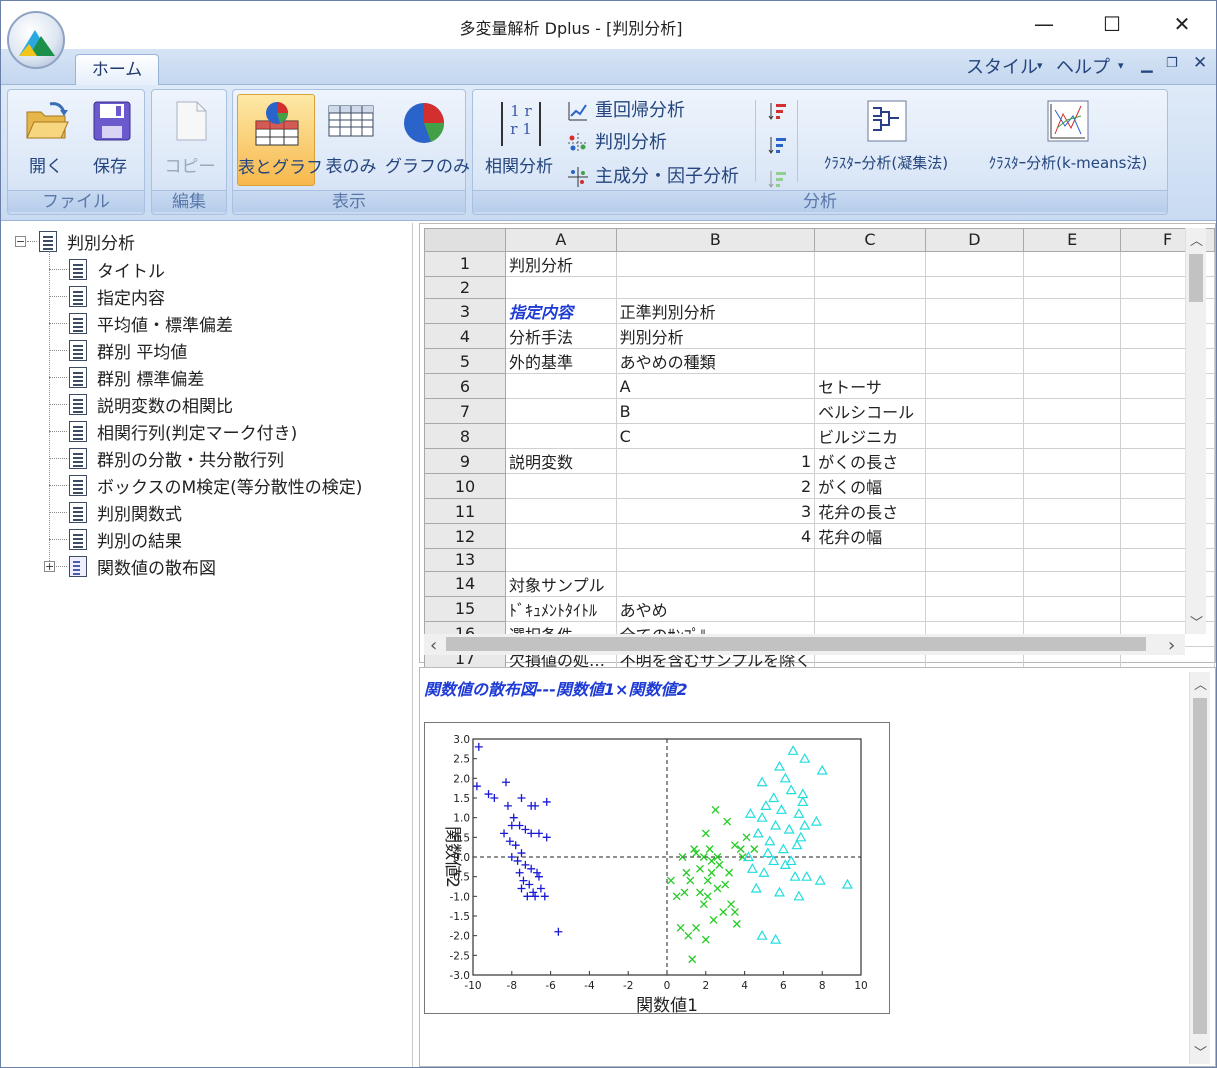 This screenshot has height=1068, width=1217. Describe the element at coordinates (465, 461) in the screenshot. I see `row-header: 9` at that location.